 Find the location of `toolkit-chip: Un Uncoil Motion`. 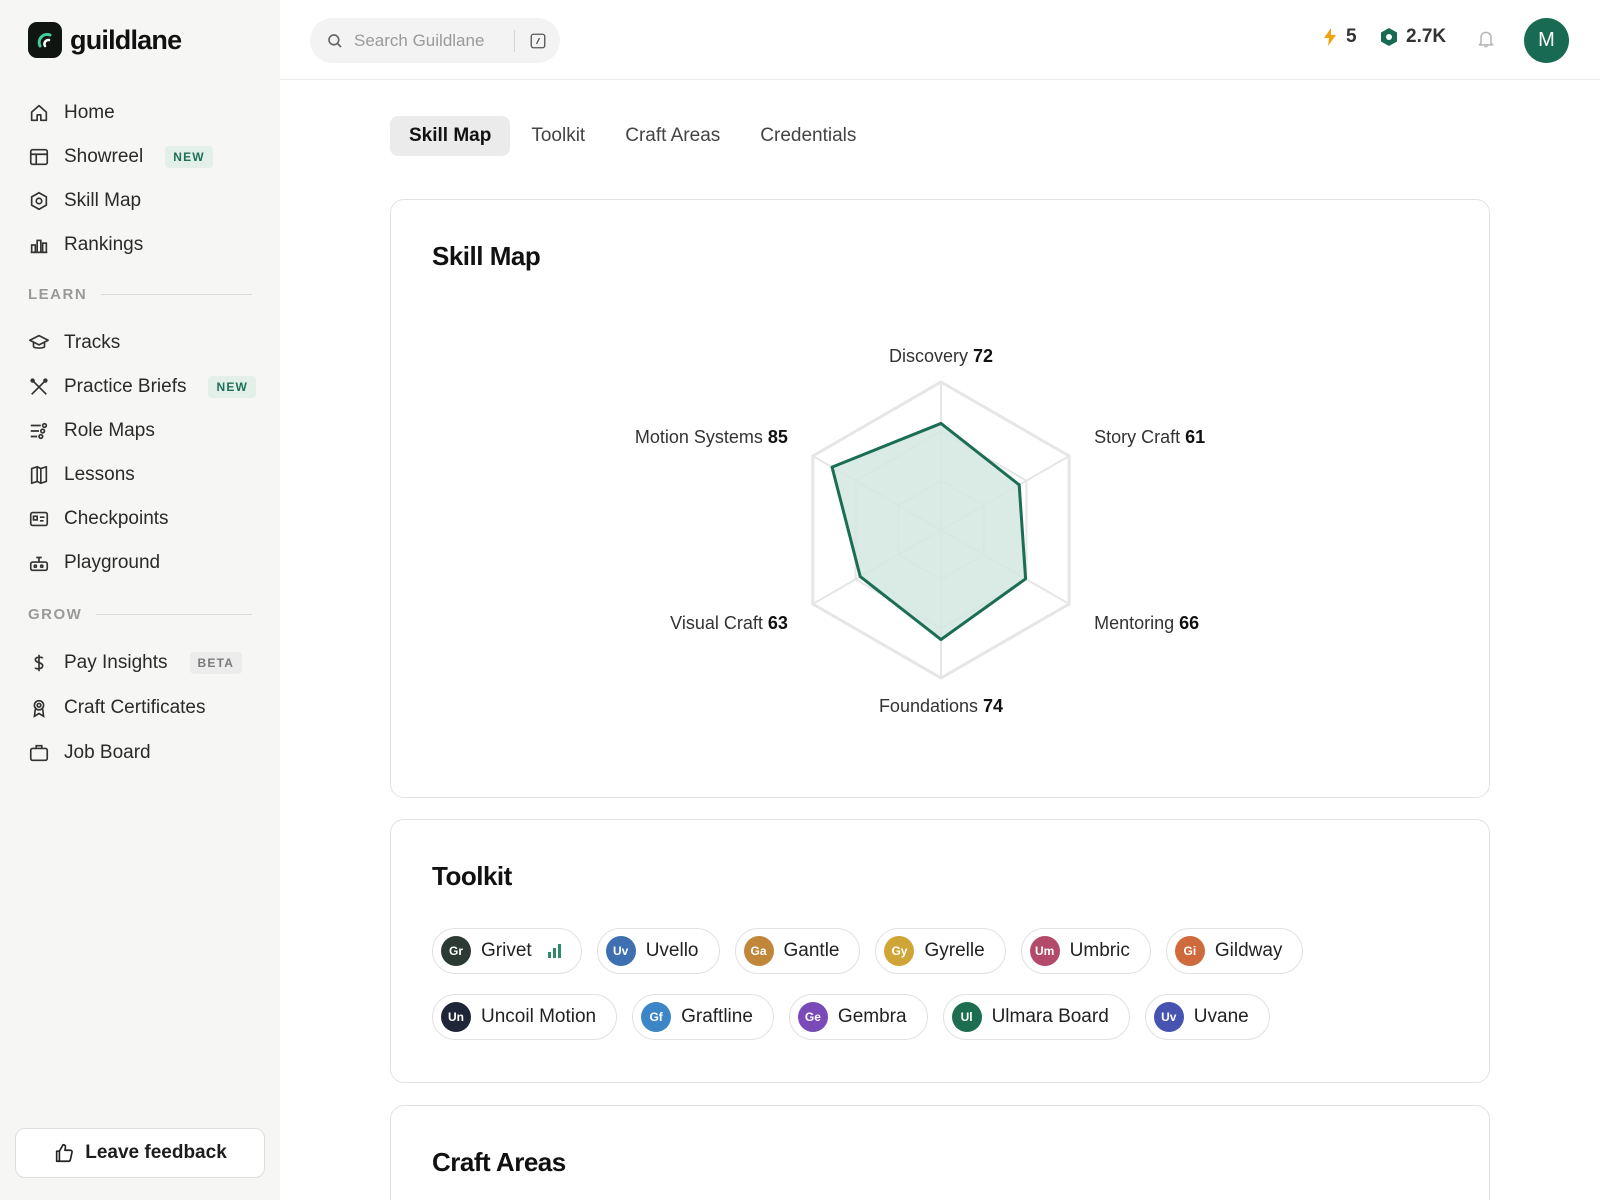

toolkit-chip: Un Uncoil Motion is located at coordinates (525, 1017).